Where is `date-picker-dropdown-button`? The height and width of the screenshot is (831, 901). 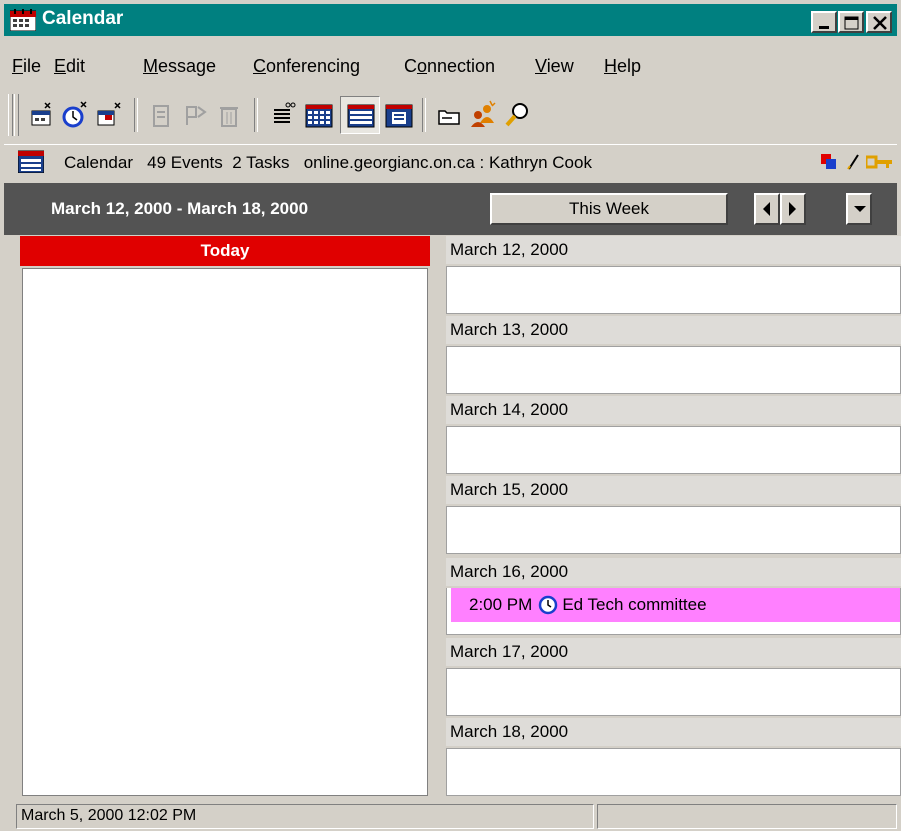
date-picker-dropdown-button is located at coordinates (859, 209).